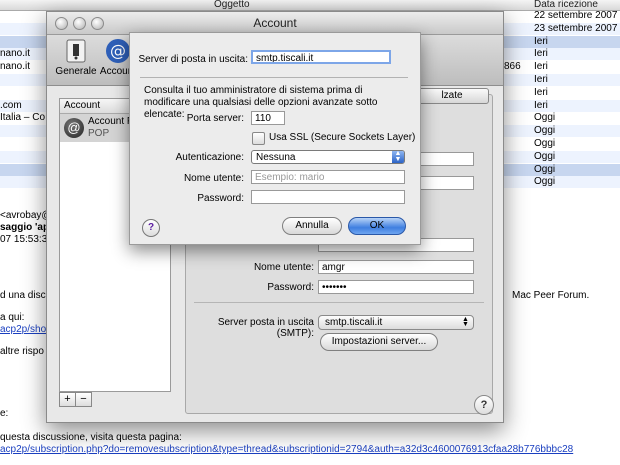 The width and height of the screenshot is (620, 465). I want to click on column-subject: Oggetto, so click(232, 5).